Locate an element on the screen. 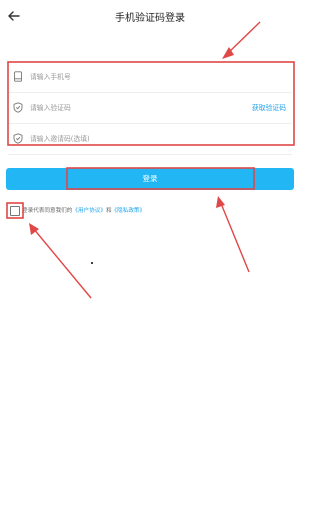  code-row: 获取验证码 is located at coordinates (150, 108).